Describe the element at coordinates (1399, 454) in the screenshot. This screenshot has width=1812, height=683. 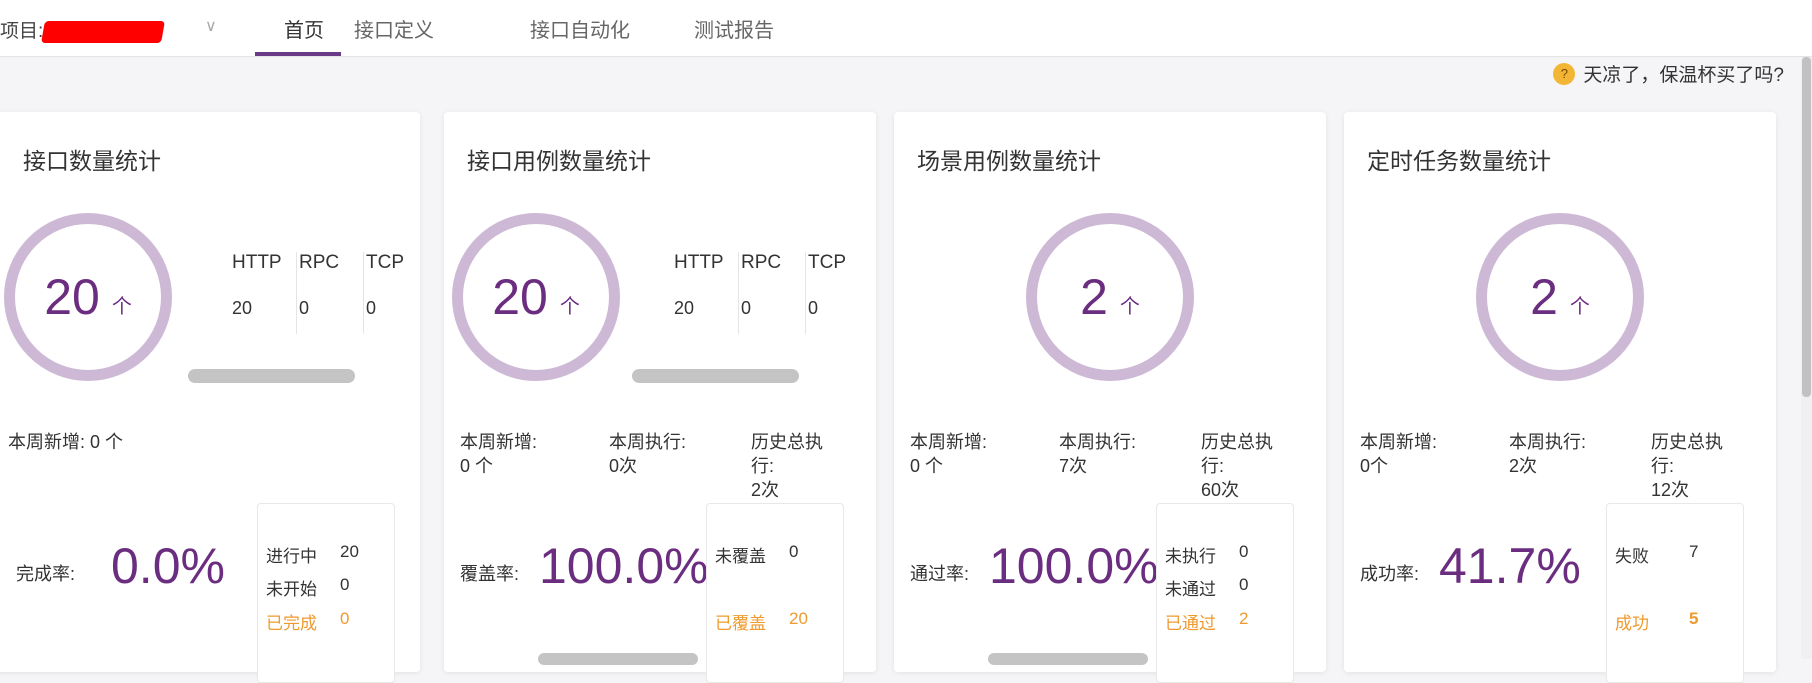
I see `stat-item: 本周新增: 0个` at that location.